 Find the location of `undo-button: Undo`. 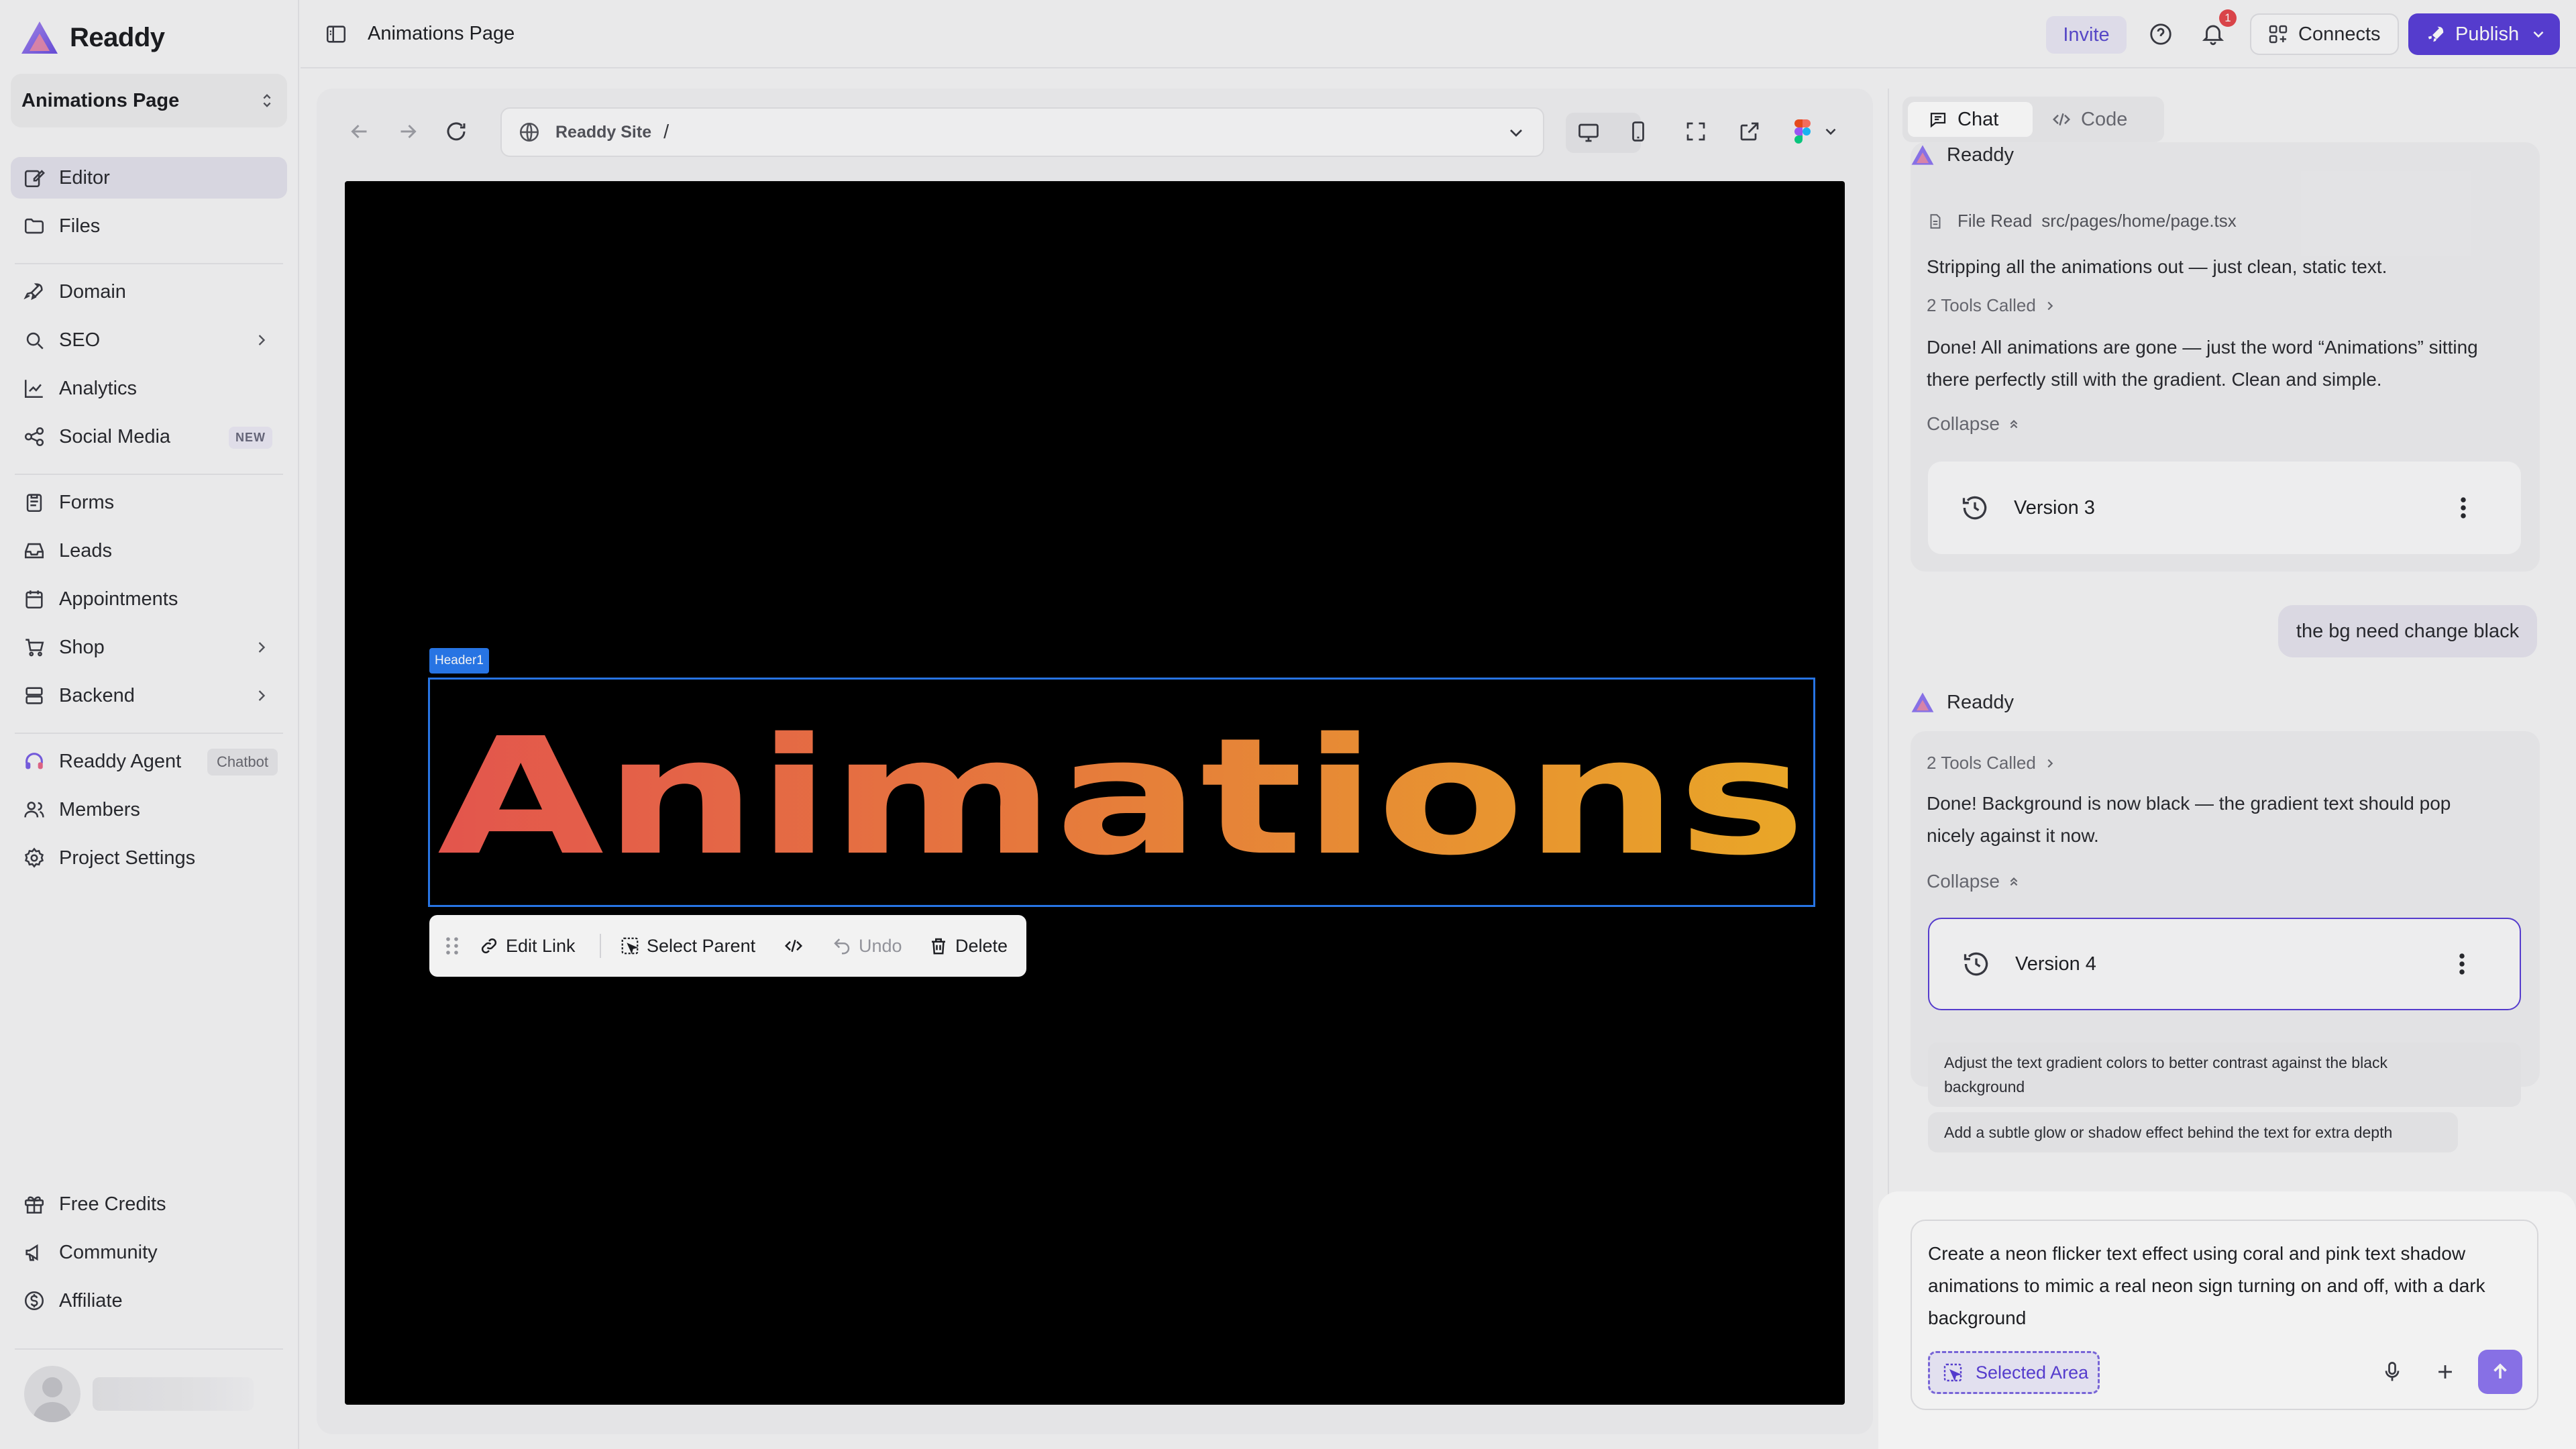

undo-button: Undo is located at coordinates (867, 946).